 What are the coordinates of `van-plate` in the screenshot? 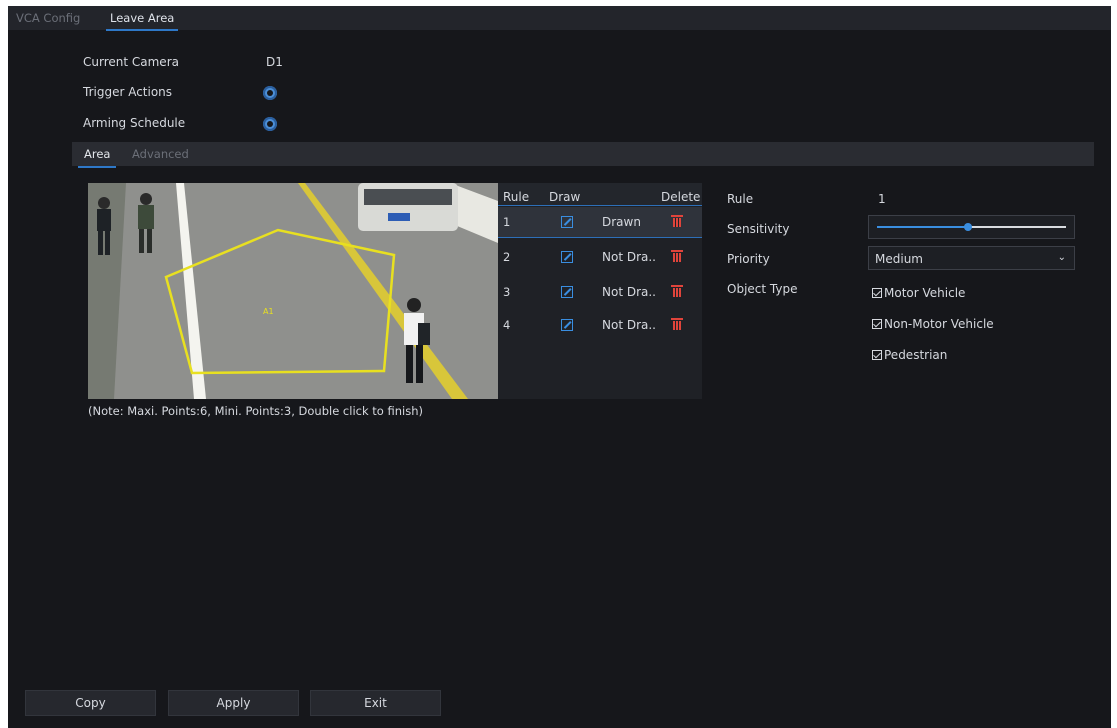 It's located at (399, 217).